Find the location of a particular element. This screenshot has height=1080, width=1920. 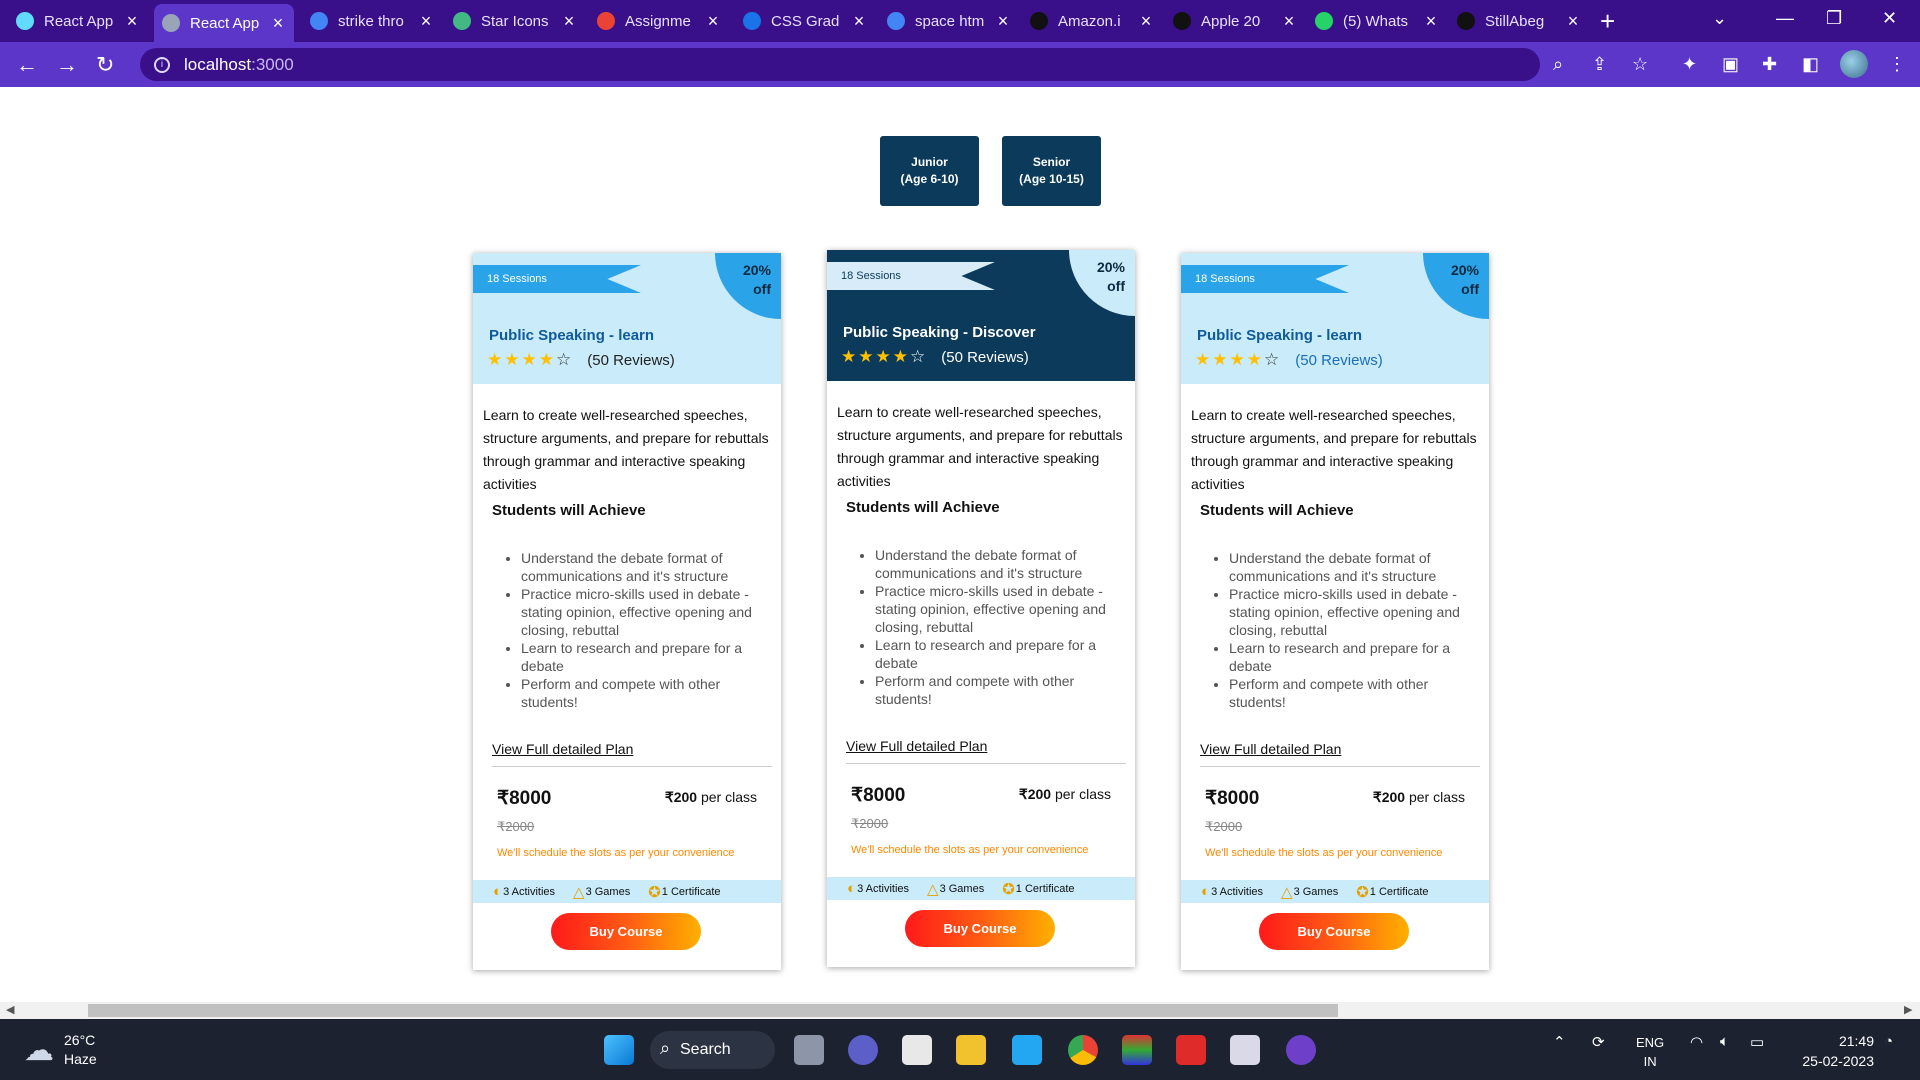

course-title: Public Speaking - learn is located at coordinates (572, 335).